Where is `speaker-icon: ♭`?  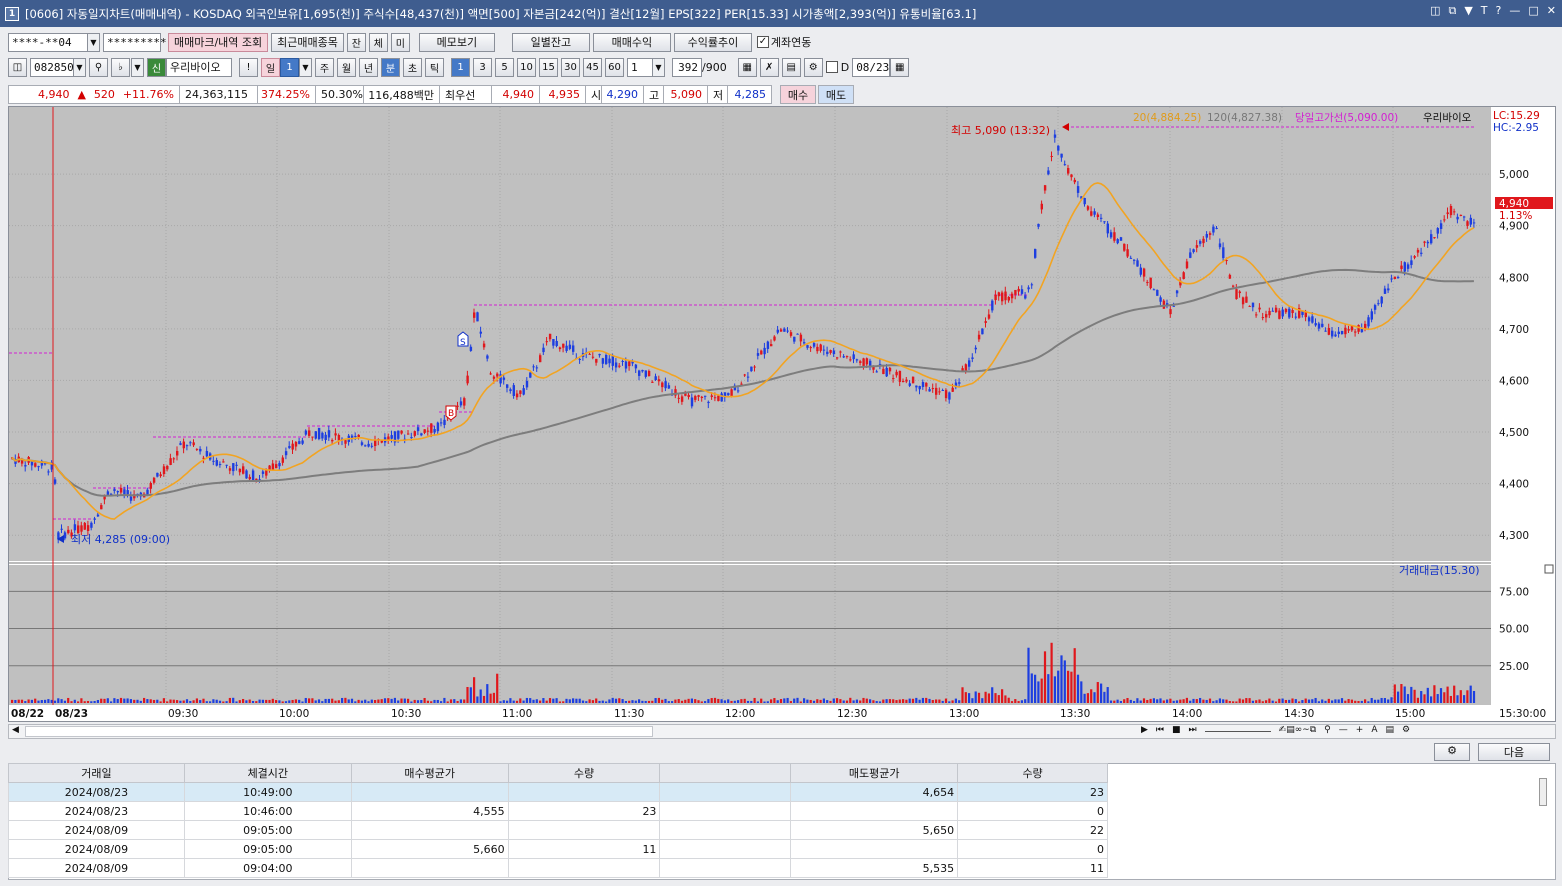
speaker-icon: ♭ is located at coordinates (120, 67).